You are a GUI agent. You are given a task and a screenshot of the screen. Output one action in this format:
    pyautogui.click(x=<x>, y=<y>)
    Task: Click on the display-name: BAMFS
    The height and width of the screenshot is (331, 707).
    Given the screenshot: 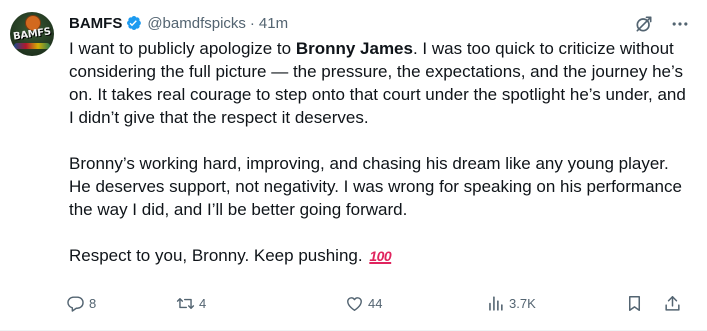 What is the action you would take?
    pyautogui.click(x=95, y=23)
    